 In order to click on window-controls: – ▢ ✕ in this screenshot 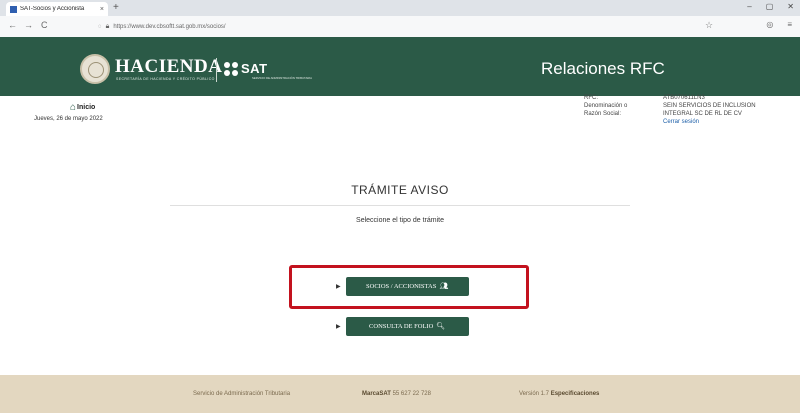, I will do `click(770, 6)`.